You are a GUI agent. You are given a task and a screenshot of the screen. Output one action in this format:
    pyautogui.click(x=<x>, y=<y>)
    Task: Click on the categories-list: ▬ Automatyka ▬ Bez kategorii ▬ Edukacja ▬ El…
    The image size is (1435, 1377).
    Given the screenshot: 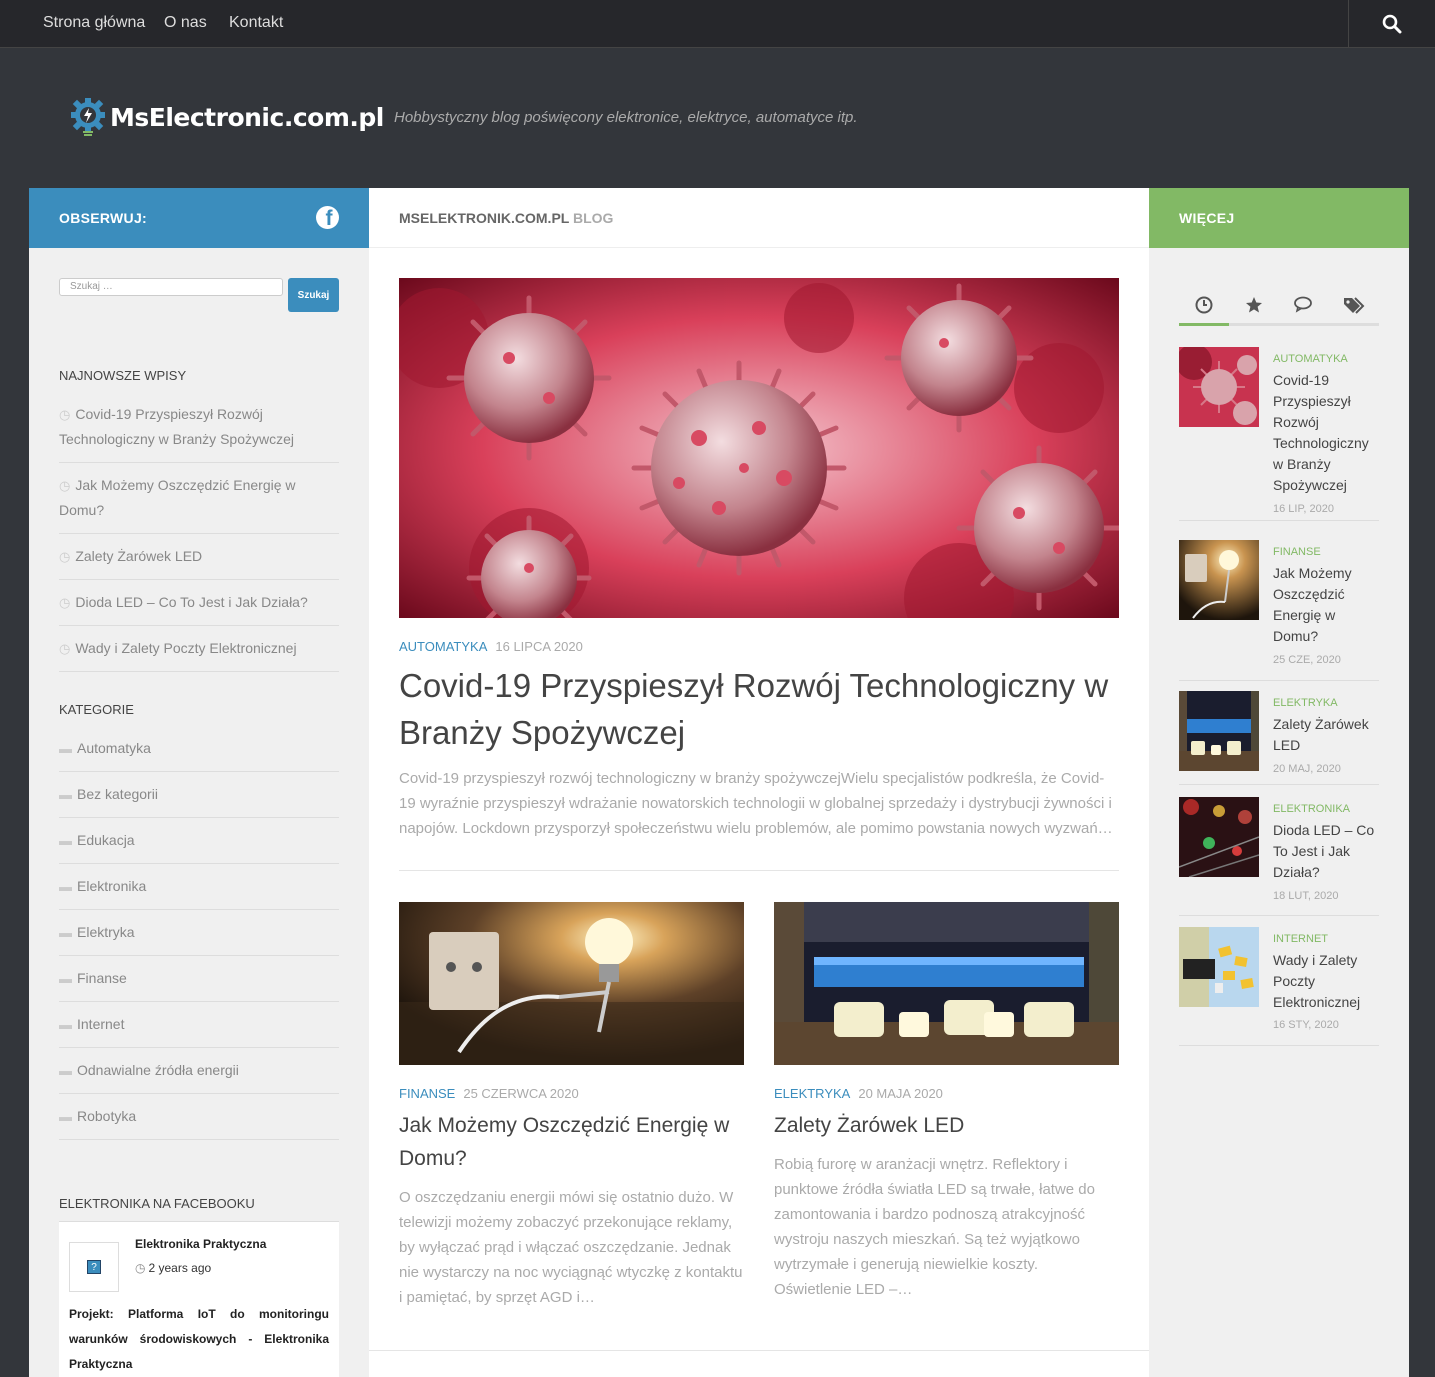 What is the action you would take?
    pyautogui.click(x=199, y=938)
    